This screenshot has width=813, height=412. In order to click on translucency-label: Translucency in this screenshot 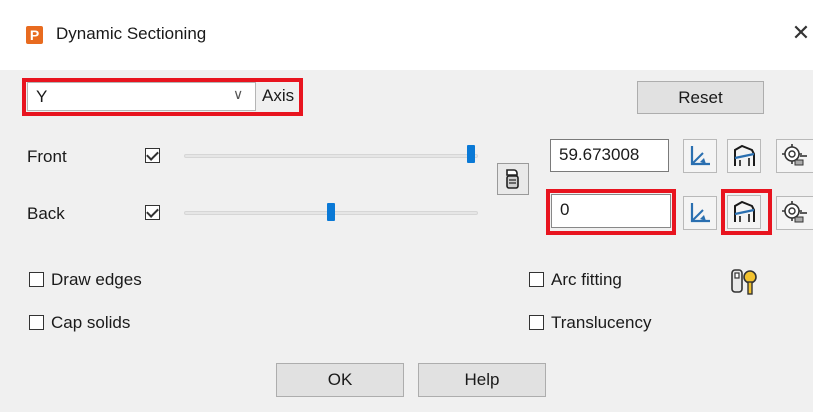, I will do `click(601, 322)`.